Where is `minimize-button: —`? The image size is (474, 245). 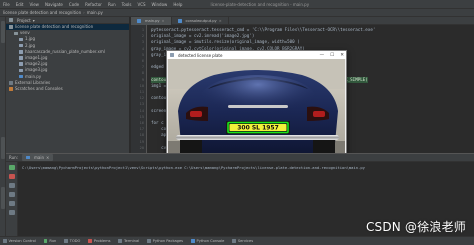
minimize-button: — is located at coordinates (322, 55).